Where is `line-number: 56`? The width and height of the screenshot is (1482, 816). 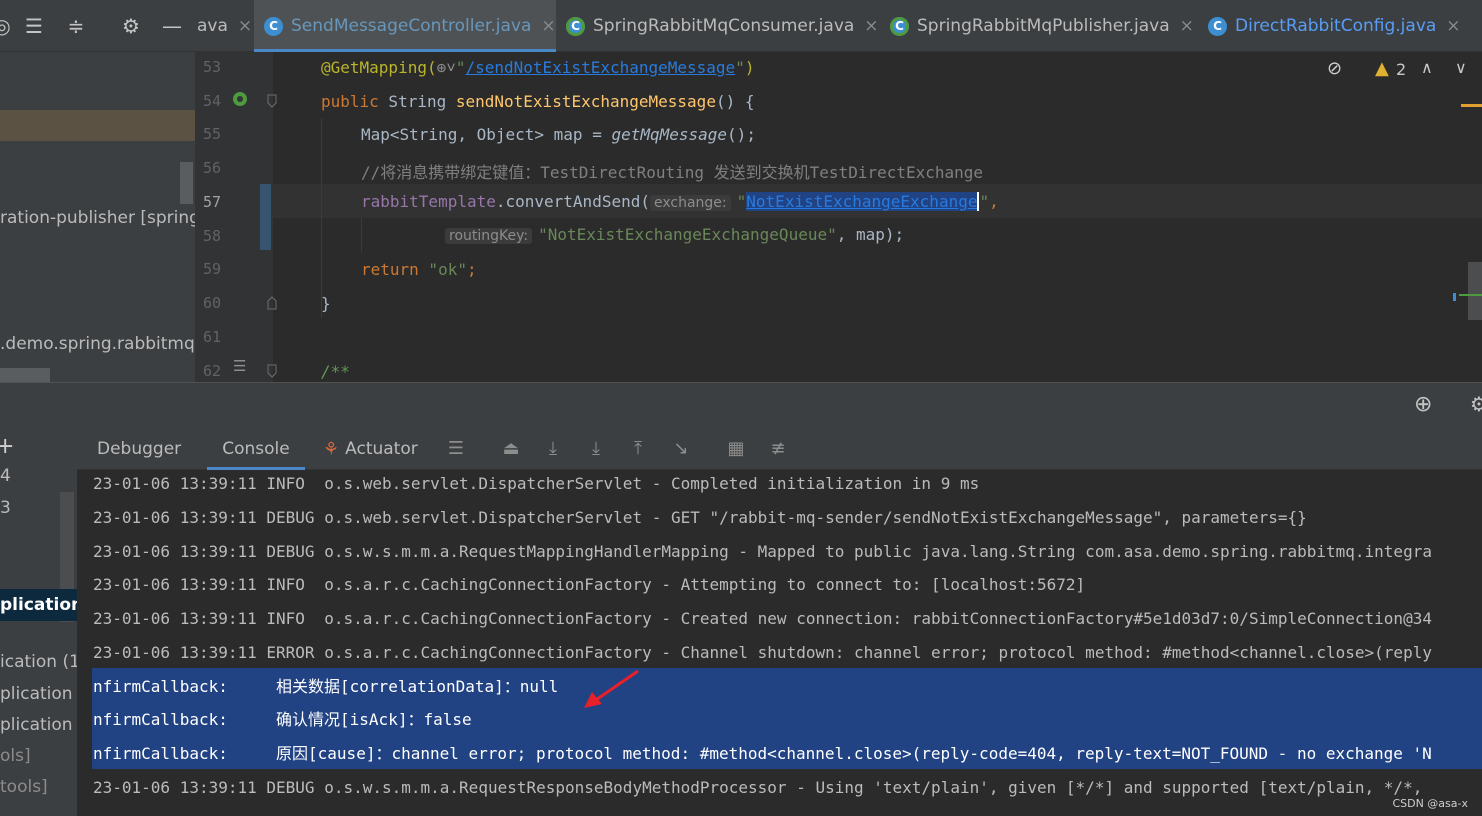
line-number: 56 is located at coordinates (212, 168).